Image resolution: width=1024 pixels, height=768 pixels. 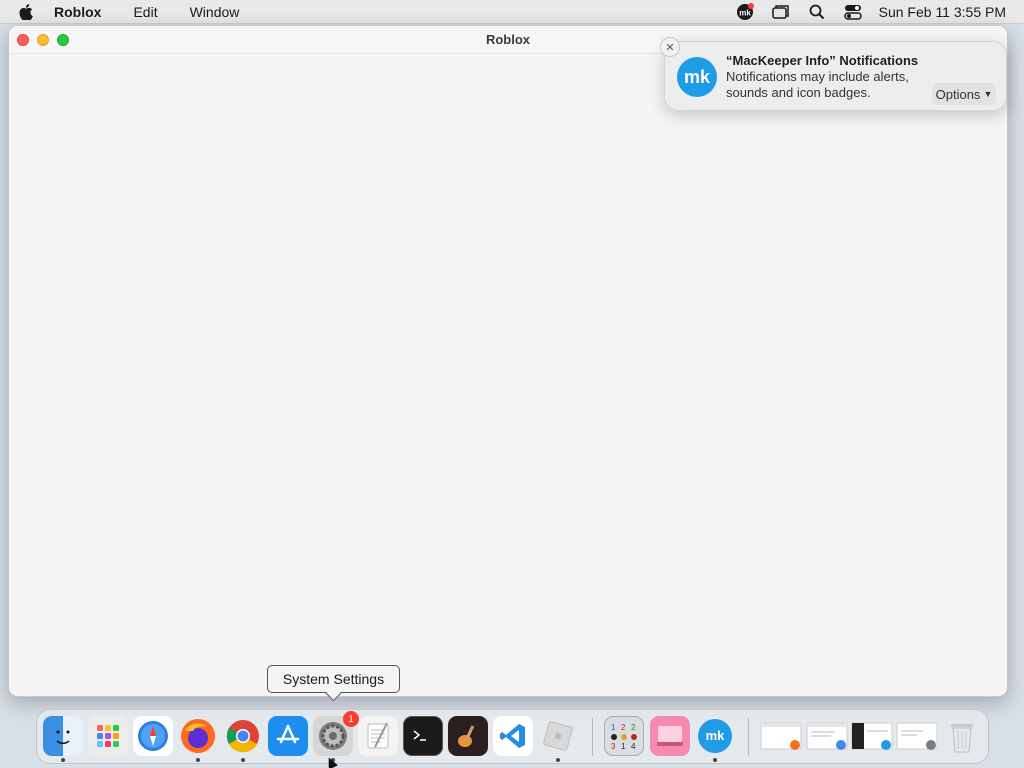 I want to click on launchpad-icon, so click(x=108, y=736).